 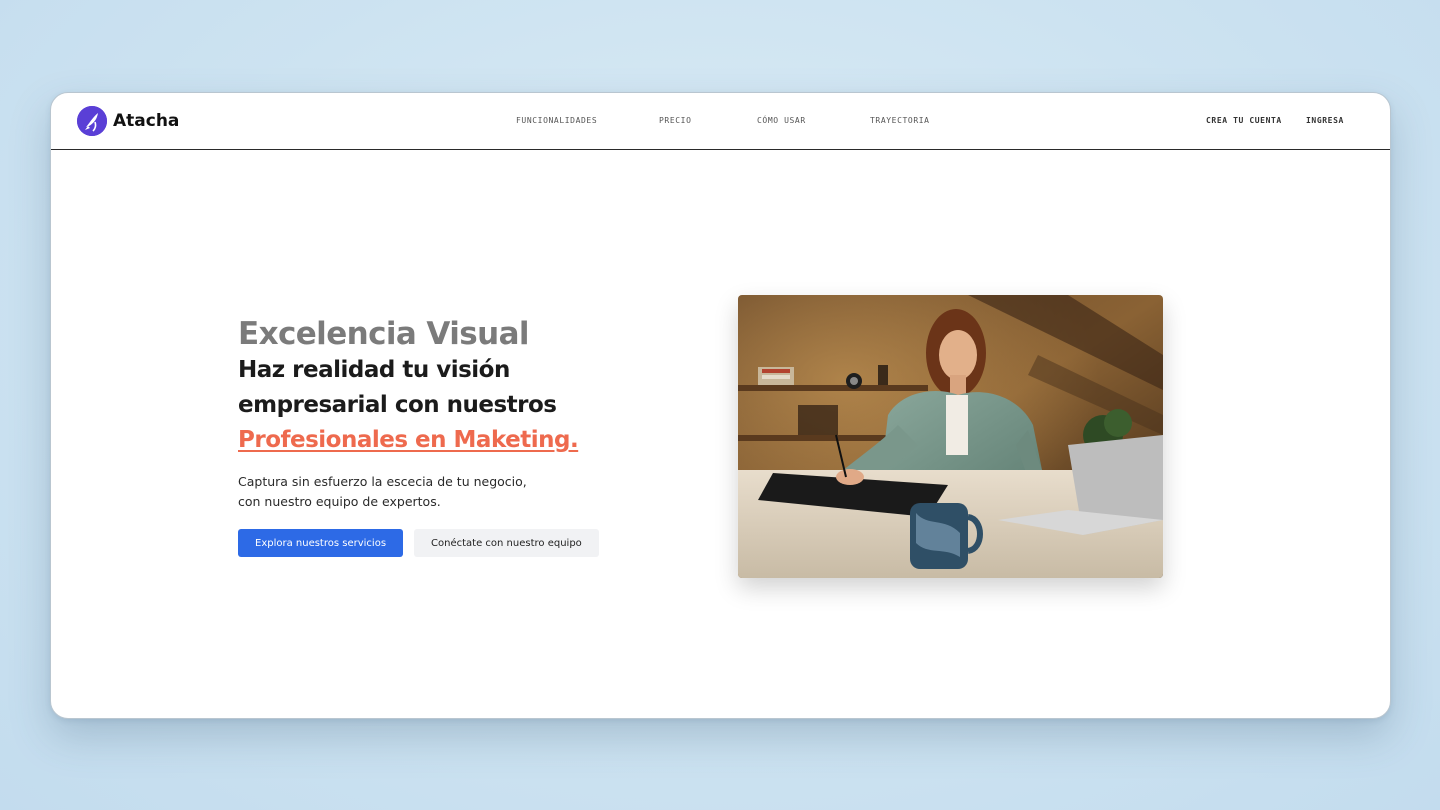 What do you see at coordinates (675, 120) in the screenshot?
I see `nav-link-precio: PRECIO` at bounding box center [675, 120].